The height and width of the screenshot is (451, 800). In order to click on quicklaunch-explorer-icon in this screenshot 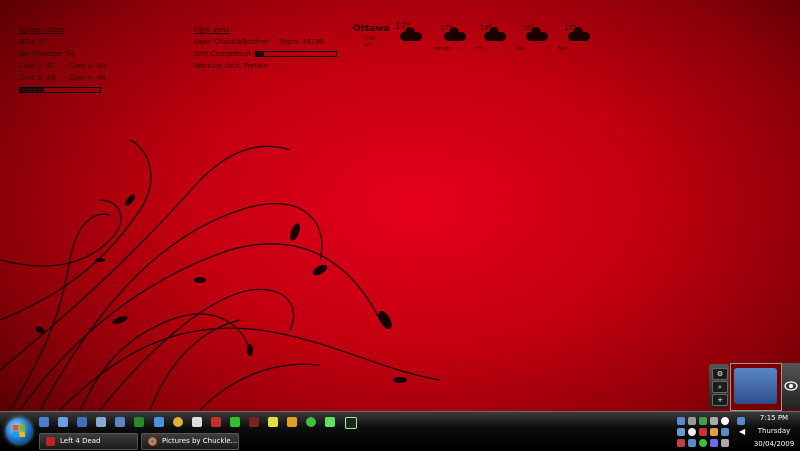, I will do `click(120, 422)`.